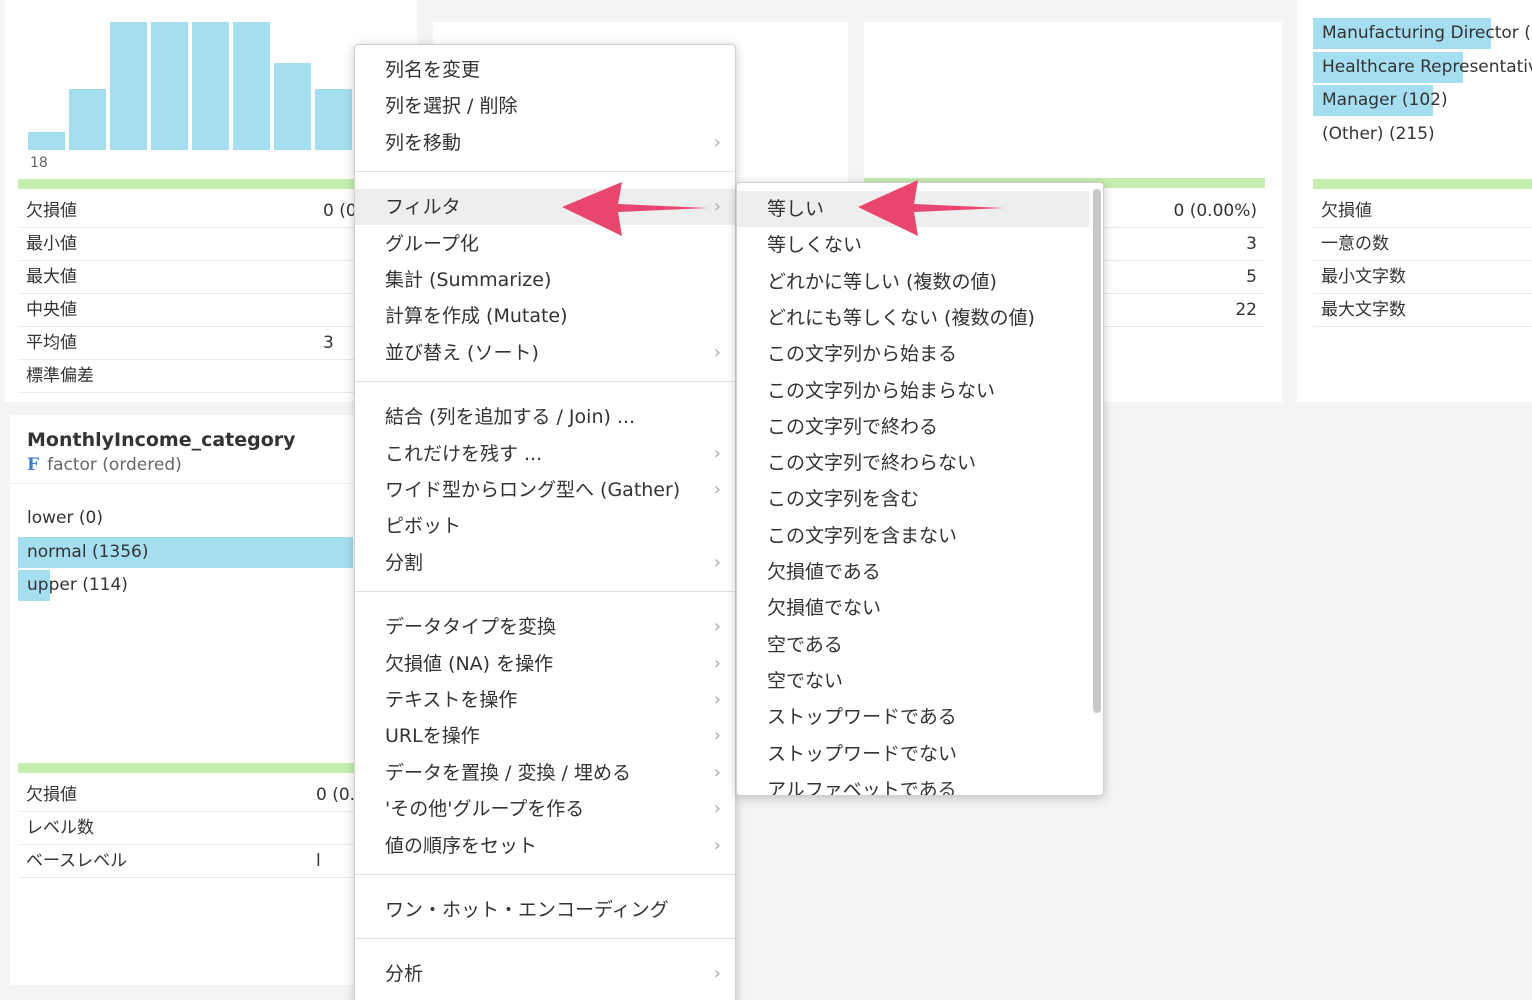  What do you see at coordinates (545, 244) in the screenshot?
I see `menu-item: グループ化` at bounding box center [545, 244].